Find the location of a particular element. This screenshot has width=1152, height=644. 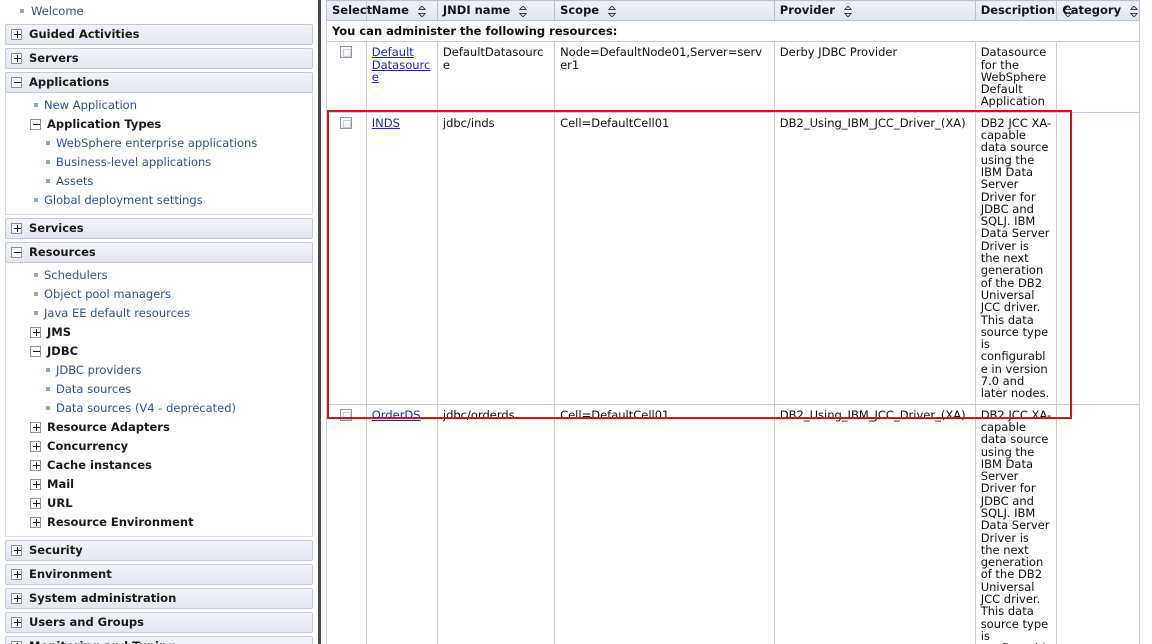

sidebar-item-business-level-applications: Business-level applications is located at coordinates (159, 162).